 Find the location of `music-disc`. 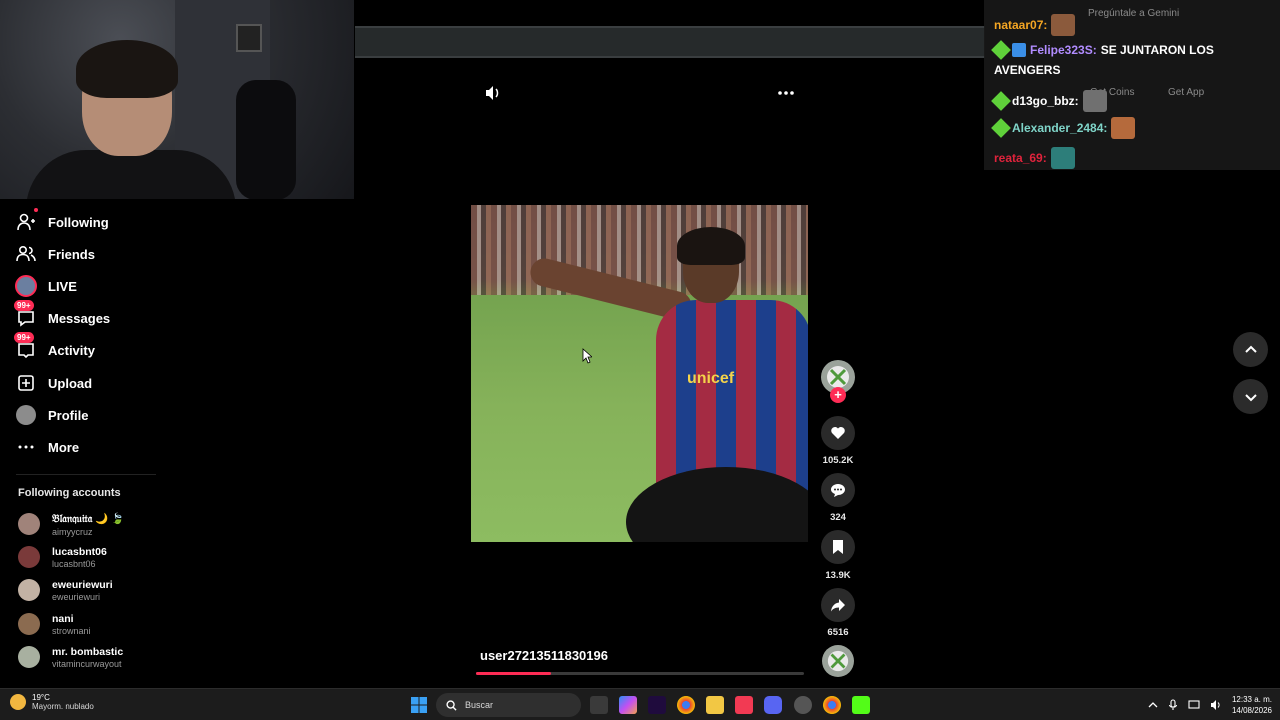

music-disc is located at coordinates (838, 661).